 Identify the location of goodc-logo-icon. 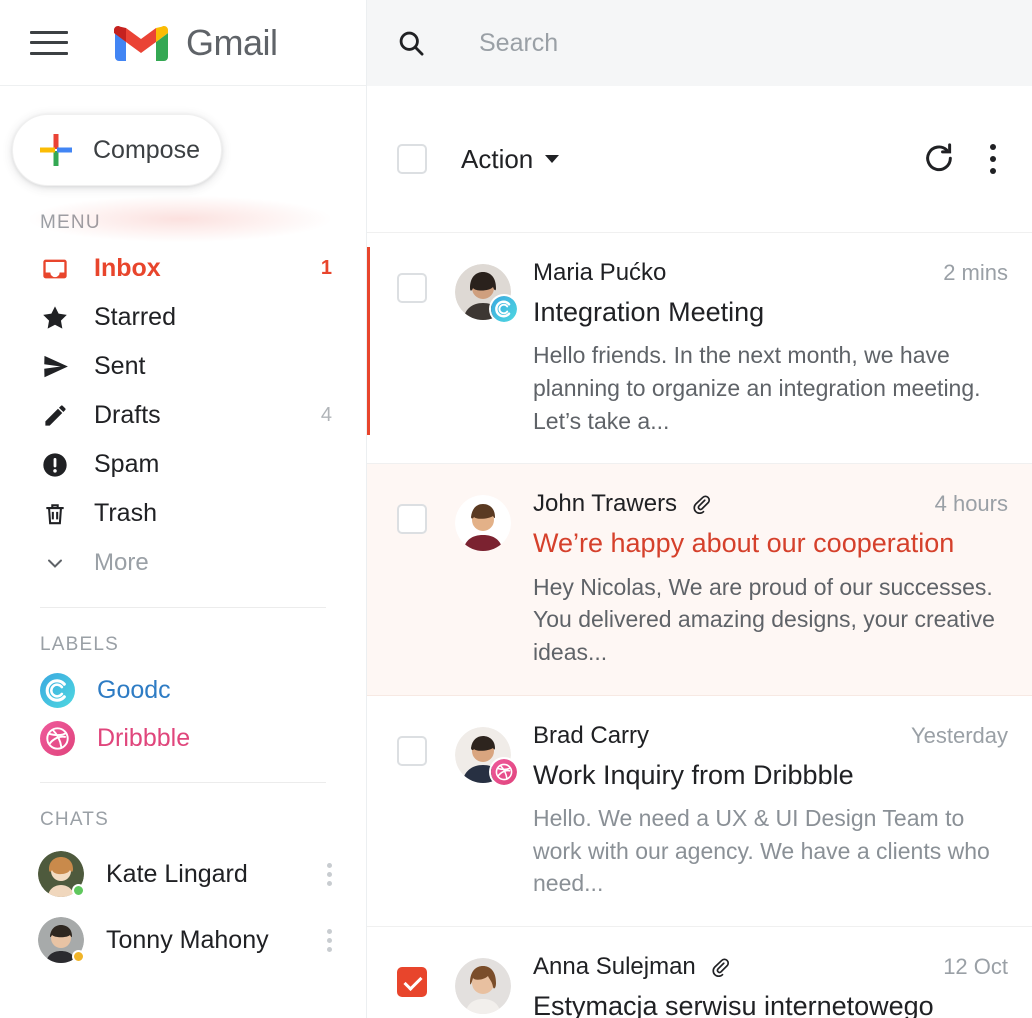
(57, 690).